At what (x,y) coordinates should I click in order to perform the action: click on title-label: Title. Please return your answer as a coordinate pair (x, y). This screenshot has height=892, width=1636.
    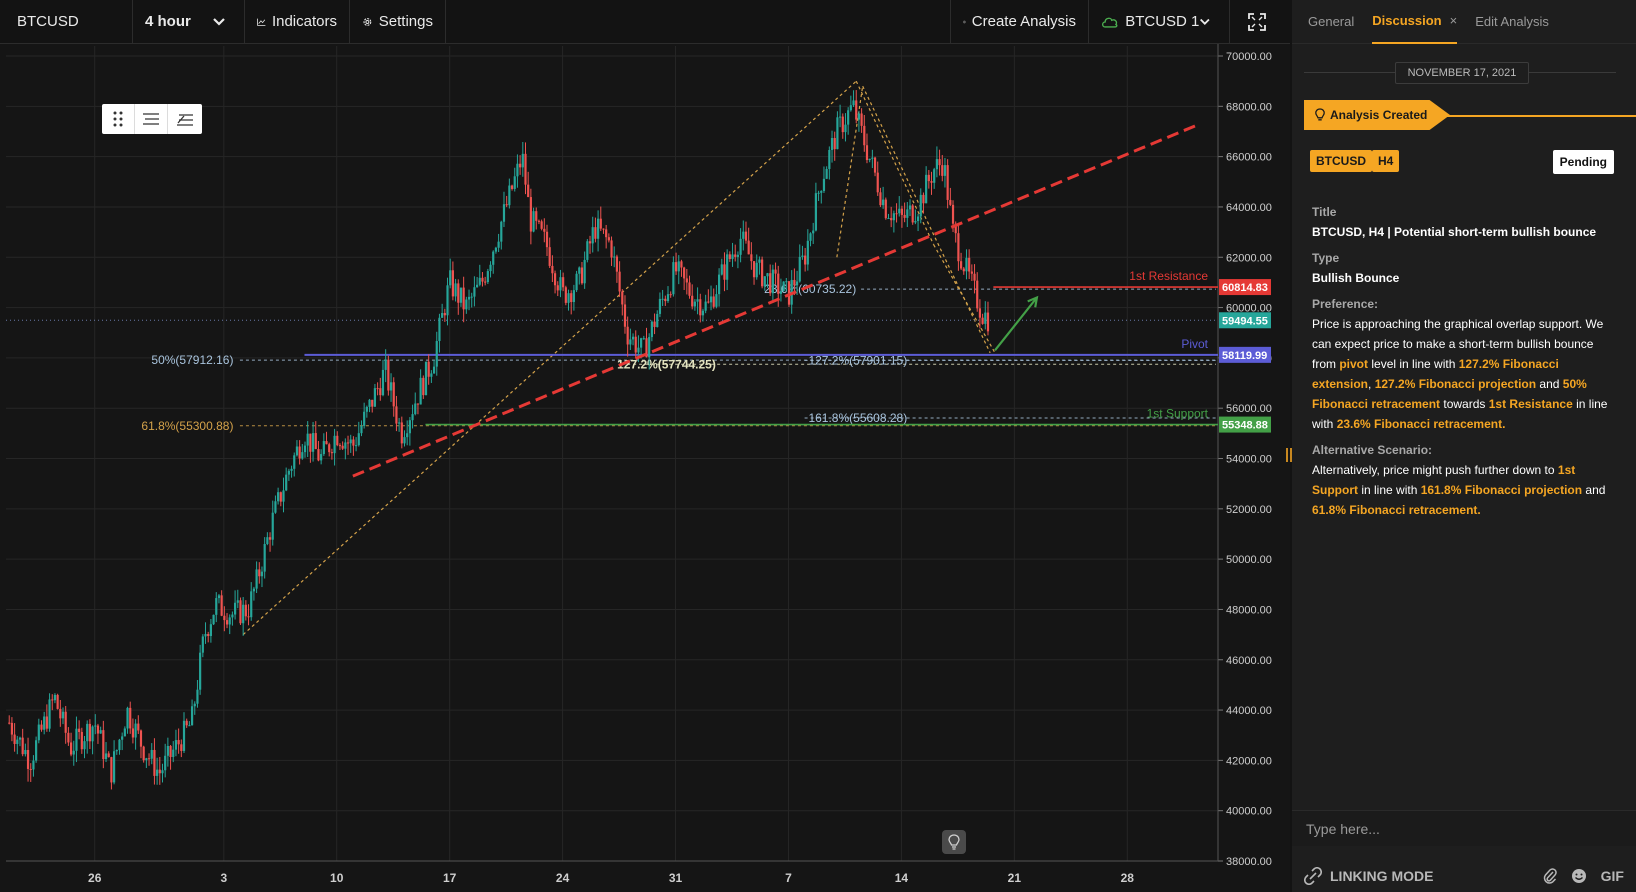
    Looking at the image, I should click on (1324, 212).